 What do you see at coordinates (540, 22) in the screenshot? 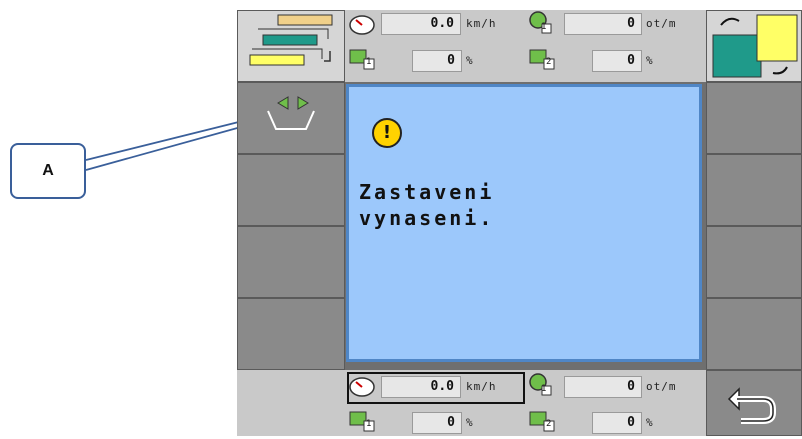
I see `rpm-sensor-icon` at bounding box center [540, 22].